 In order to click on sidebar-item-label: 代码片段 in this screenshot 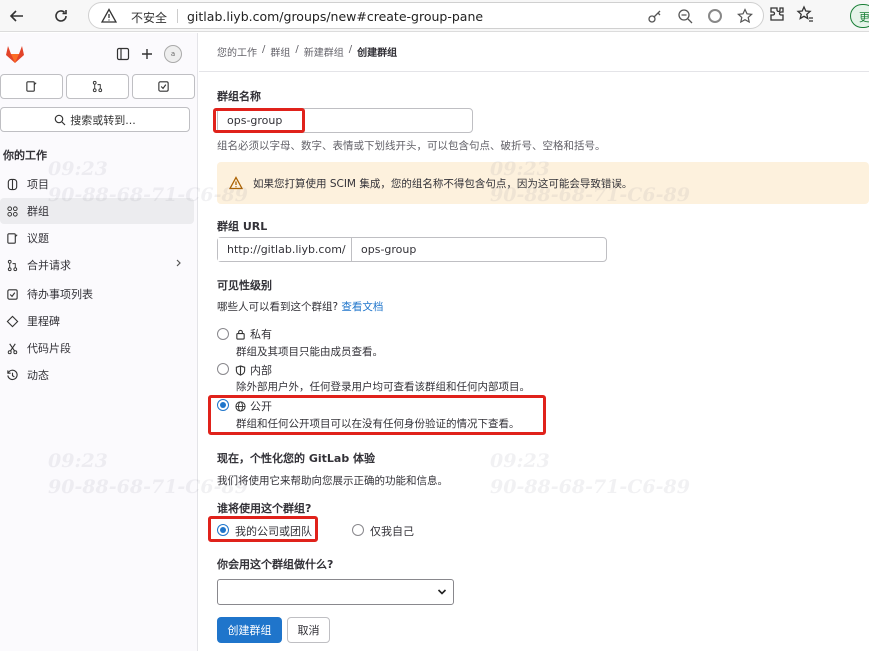, I will do `click(49, 348)`.